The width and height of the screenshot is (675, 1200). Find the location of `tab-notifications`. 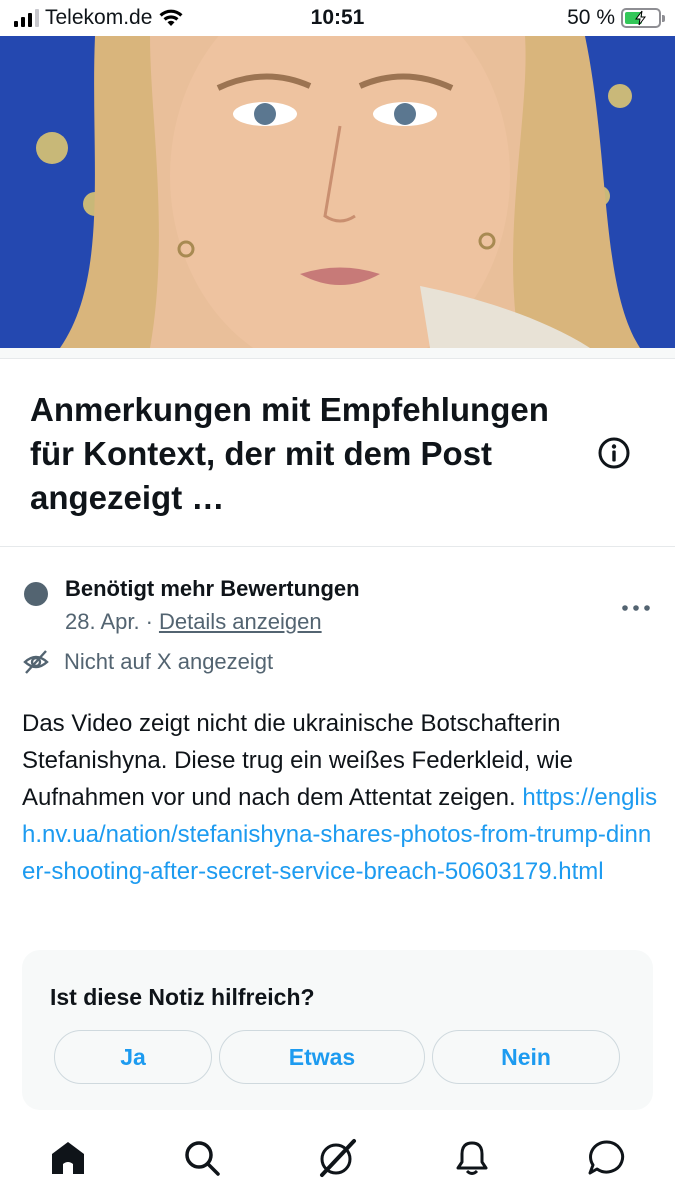

tab-notifications is located at coordinates (472, 1158).